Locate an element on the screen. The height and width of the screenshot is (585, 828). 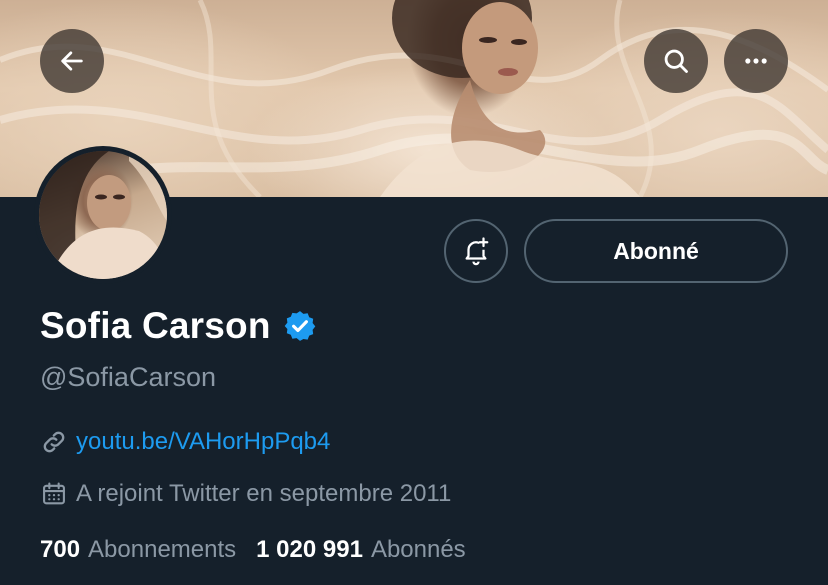
following-label: Abonnements is located at coordinates (162, 549).